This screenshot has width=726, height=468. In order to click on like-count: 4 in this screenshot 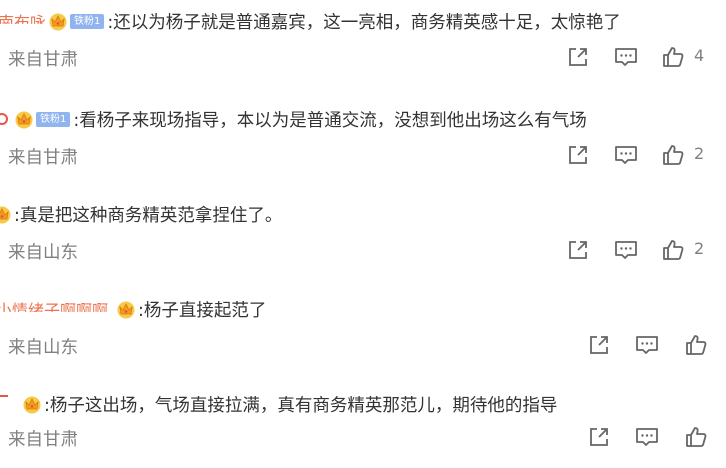, I will do `click(699, 55)`.